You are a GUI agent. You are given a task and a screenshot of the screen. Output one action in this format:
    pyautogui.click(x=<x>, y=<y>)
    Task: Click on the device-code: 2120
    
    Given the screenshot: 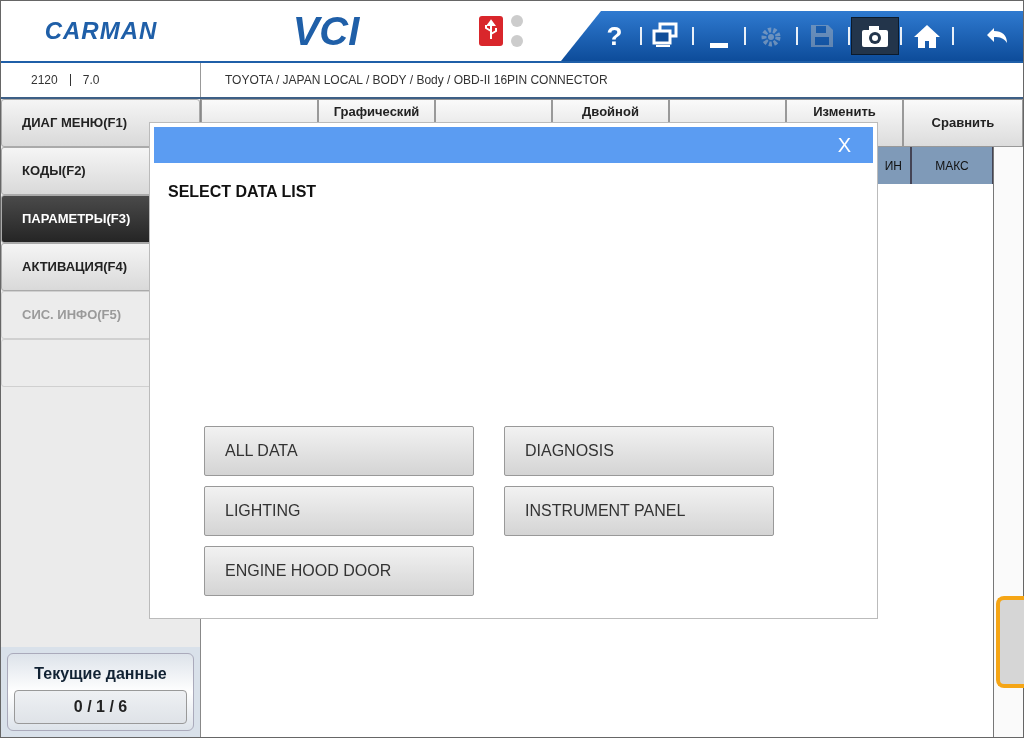 What is the action you would take?
    pyautogui.click(x=44, y=80)
    